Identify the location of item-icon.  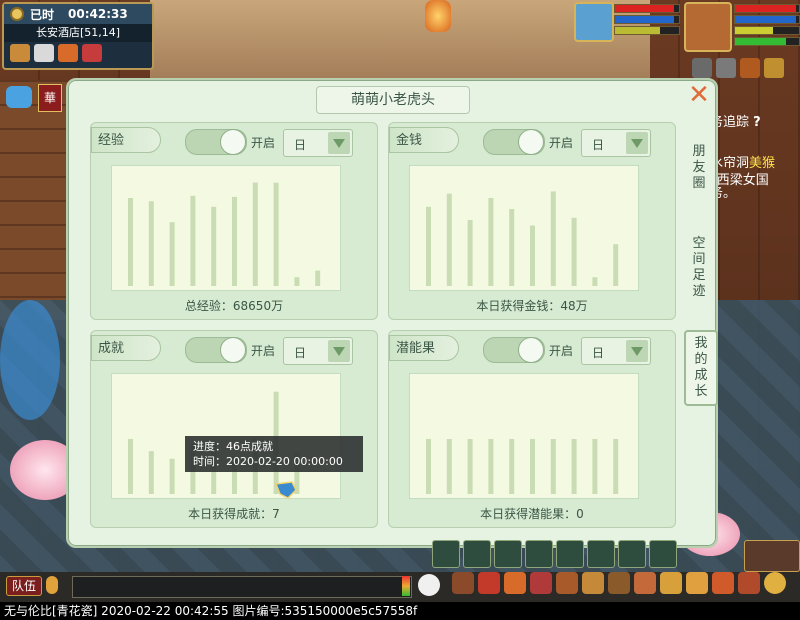
(489, 583).